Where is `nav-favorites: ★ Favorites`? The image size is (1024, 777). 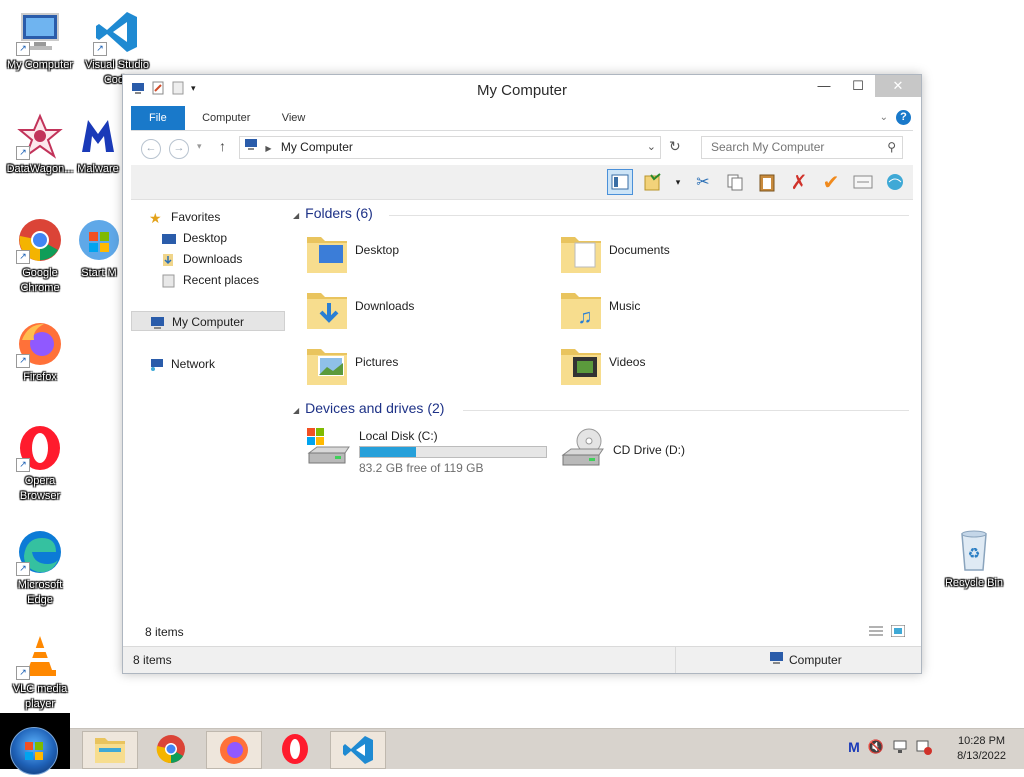
nav-favorites: ★ Favorites is located at coordinates (227, 217).